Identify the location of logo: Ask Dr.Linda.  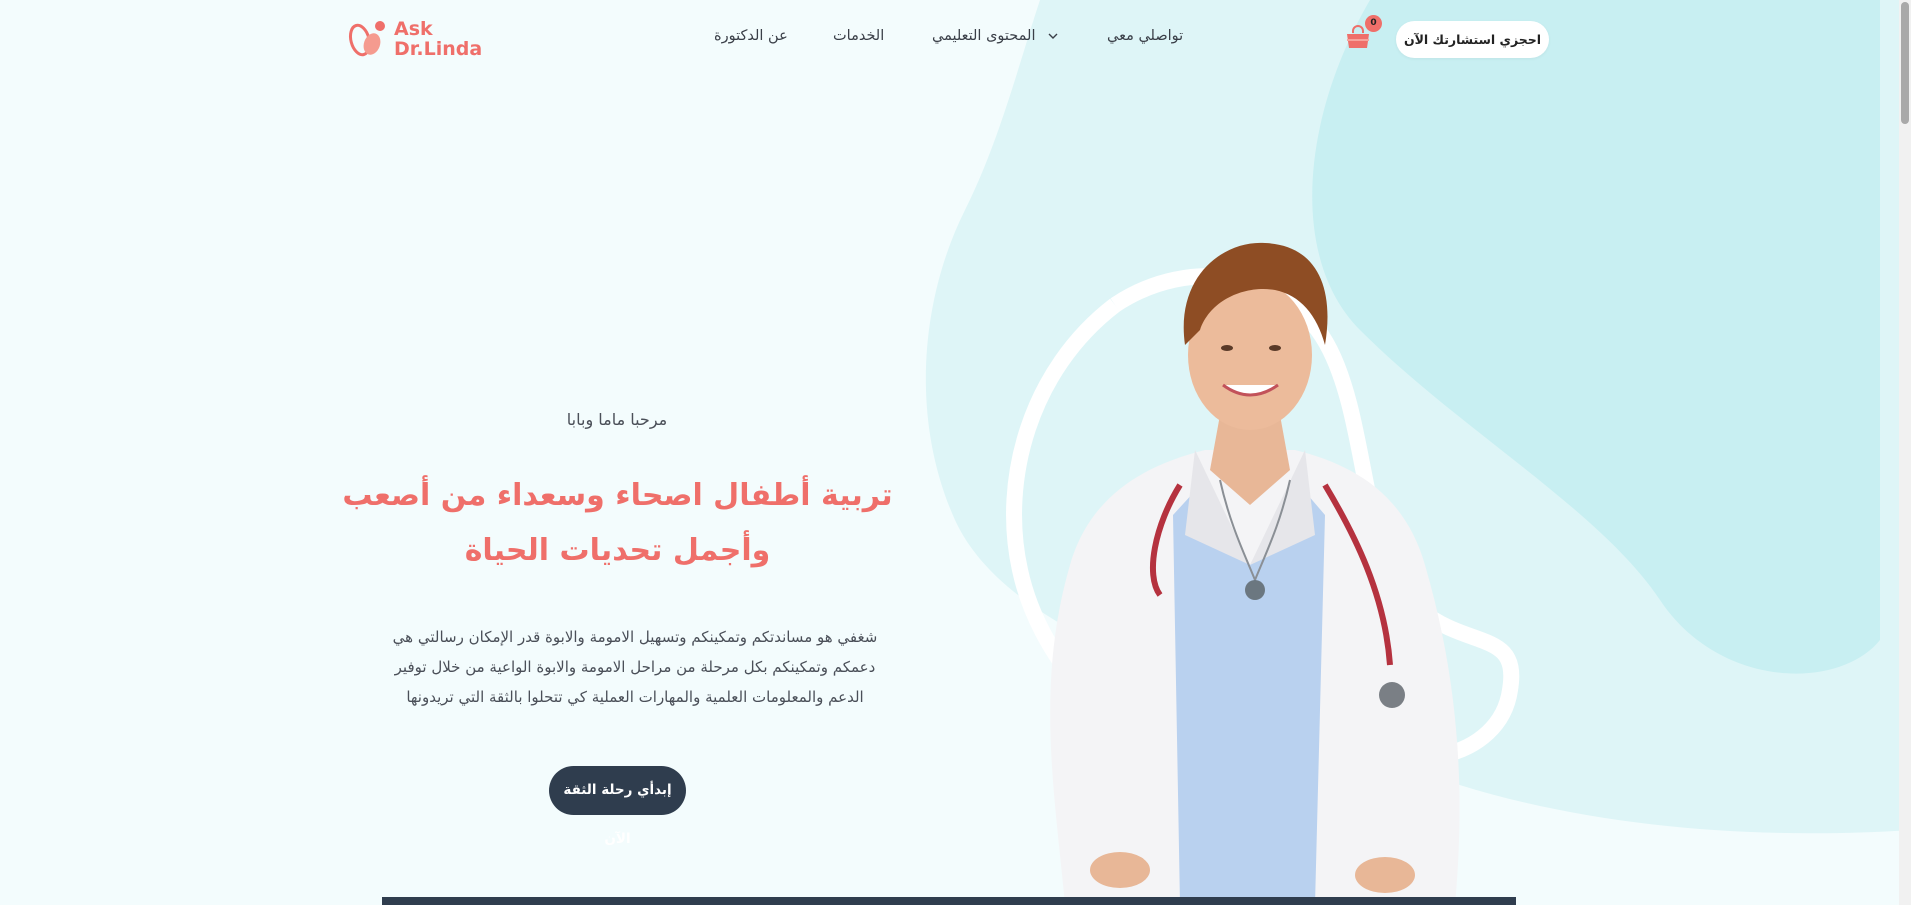
(415, 39).